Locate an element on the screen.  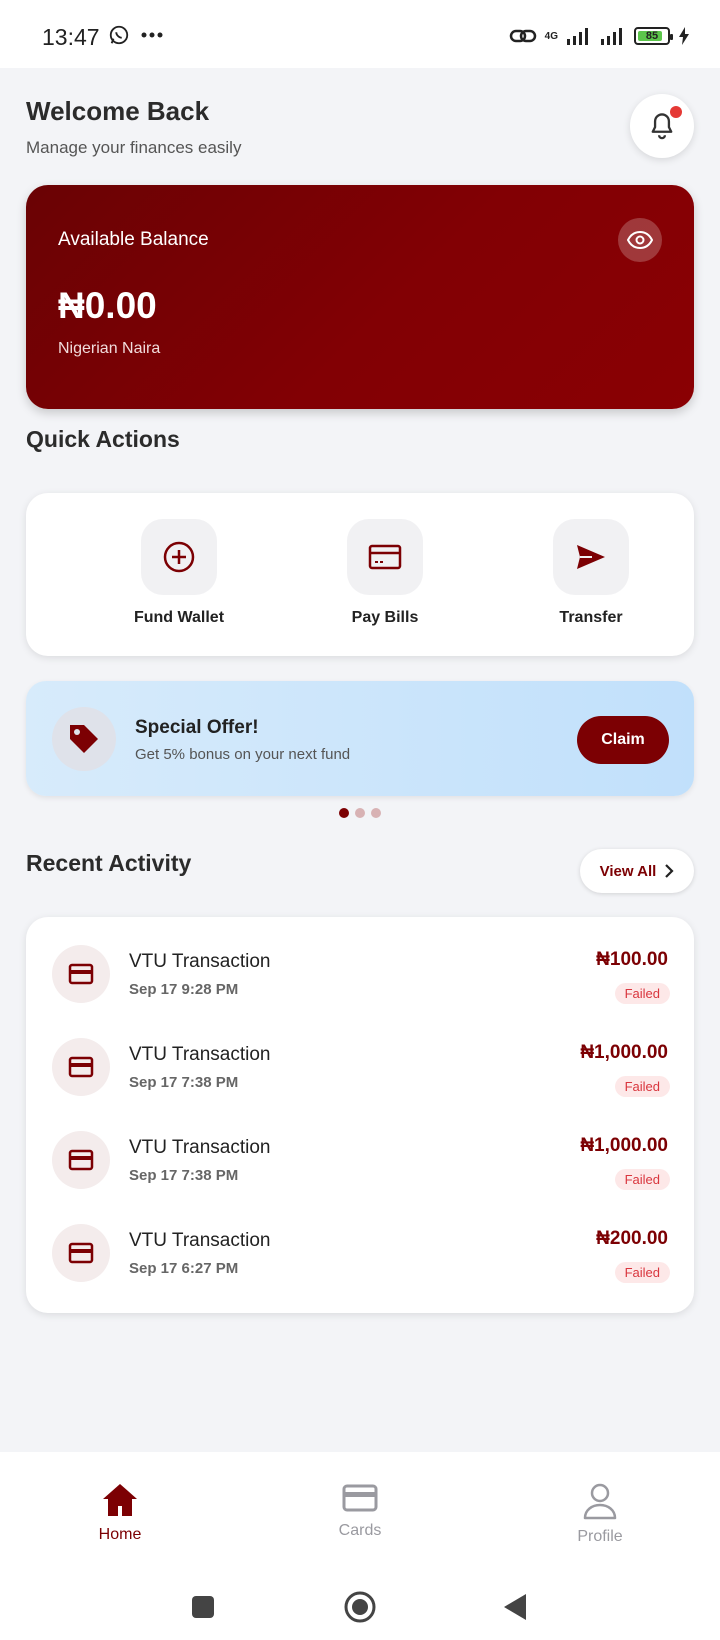
pay-bills-button: Pay Bills is located at coordinates (385, 573).